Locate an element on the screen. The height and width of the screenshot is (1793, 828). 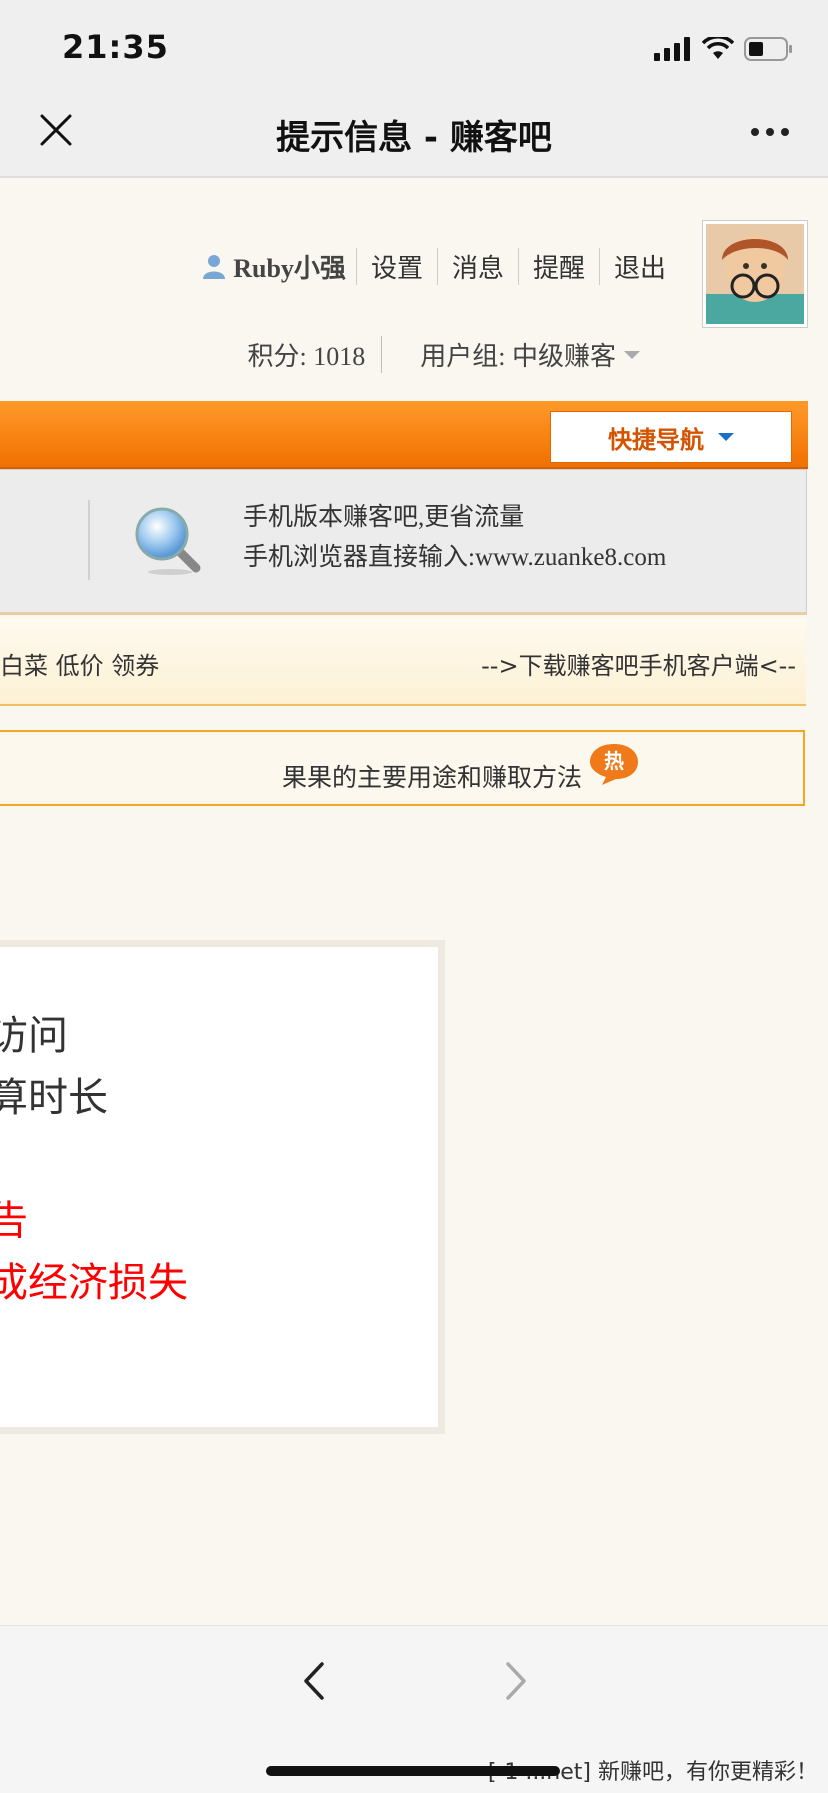
reminders-link: 提醒 is located at coordinates (559, 266).